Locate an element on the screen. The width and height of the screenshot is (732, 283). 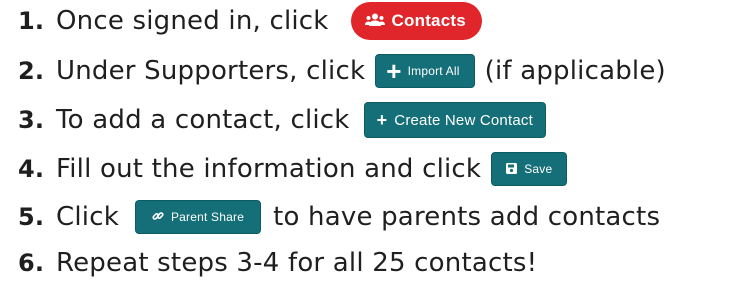
step-text: Fill out the information and click is located at coordinates (269, 169).